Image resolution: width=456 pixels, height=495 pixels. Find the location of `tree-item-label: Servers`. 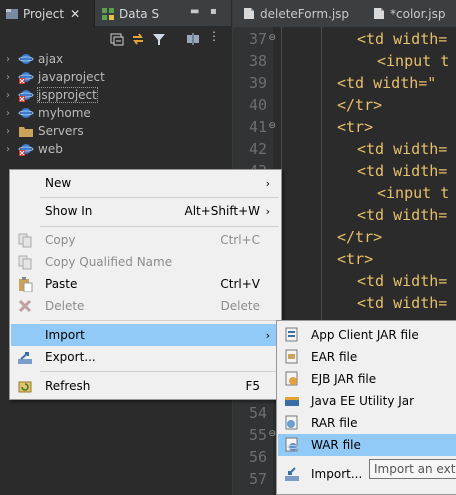

tree-item-label: Servers is located at coordinates (61, 131).